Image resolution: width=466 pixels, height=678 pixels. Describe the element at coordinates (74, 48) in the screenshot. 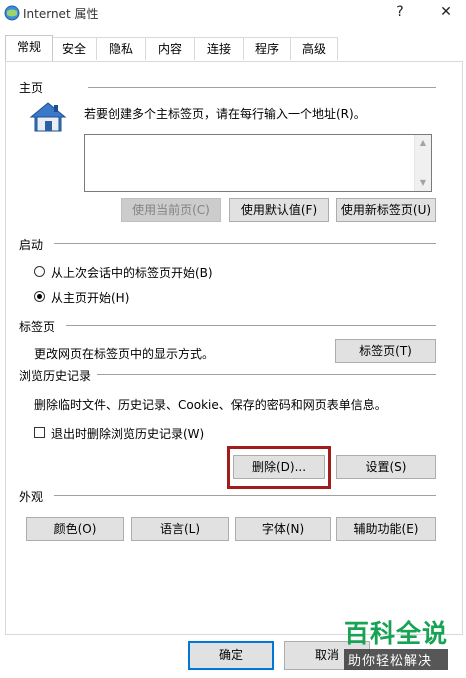

I see `tab-security: 安全` at that location.